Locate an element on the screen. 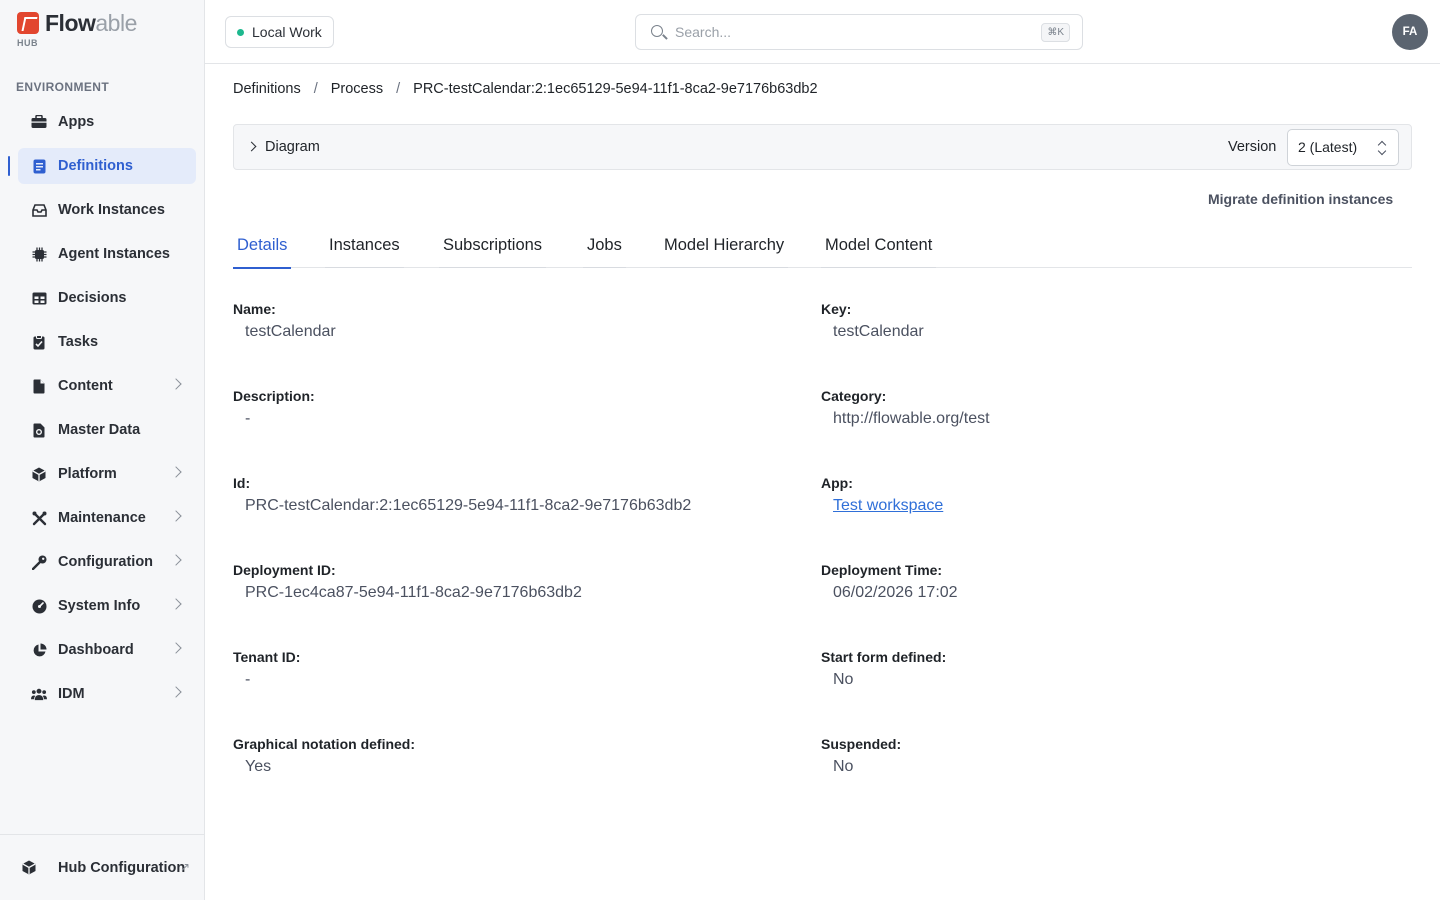 The width and height of the screenshot is (1440, 900). flowable-logo-icon is located at coordinates (28, 23).